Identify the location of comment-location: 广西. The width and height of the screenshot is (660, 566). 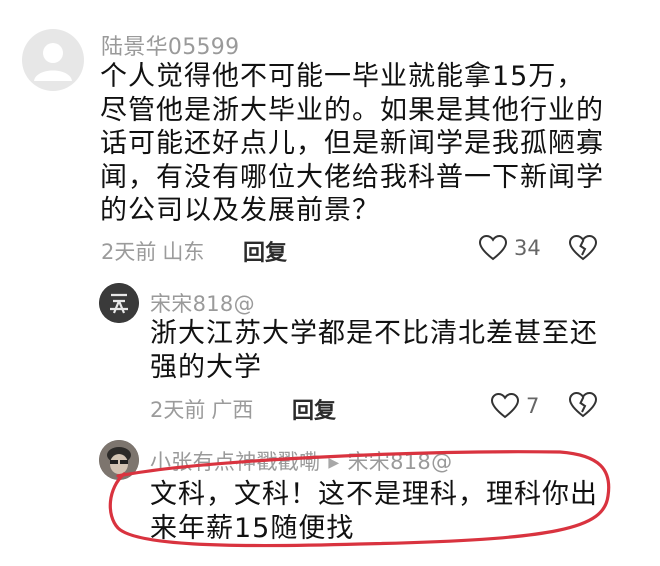
(232, 410).